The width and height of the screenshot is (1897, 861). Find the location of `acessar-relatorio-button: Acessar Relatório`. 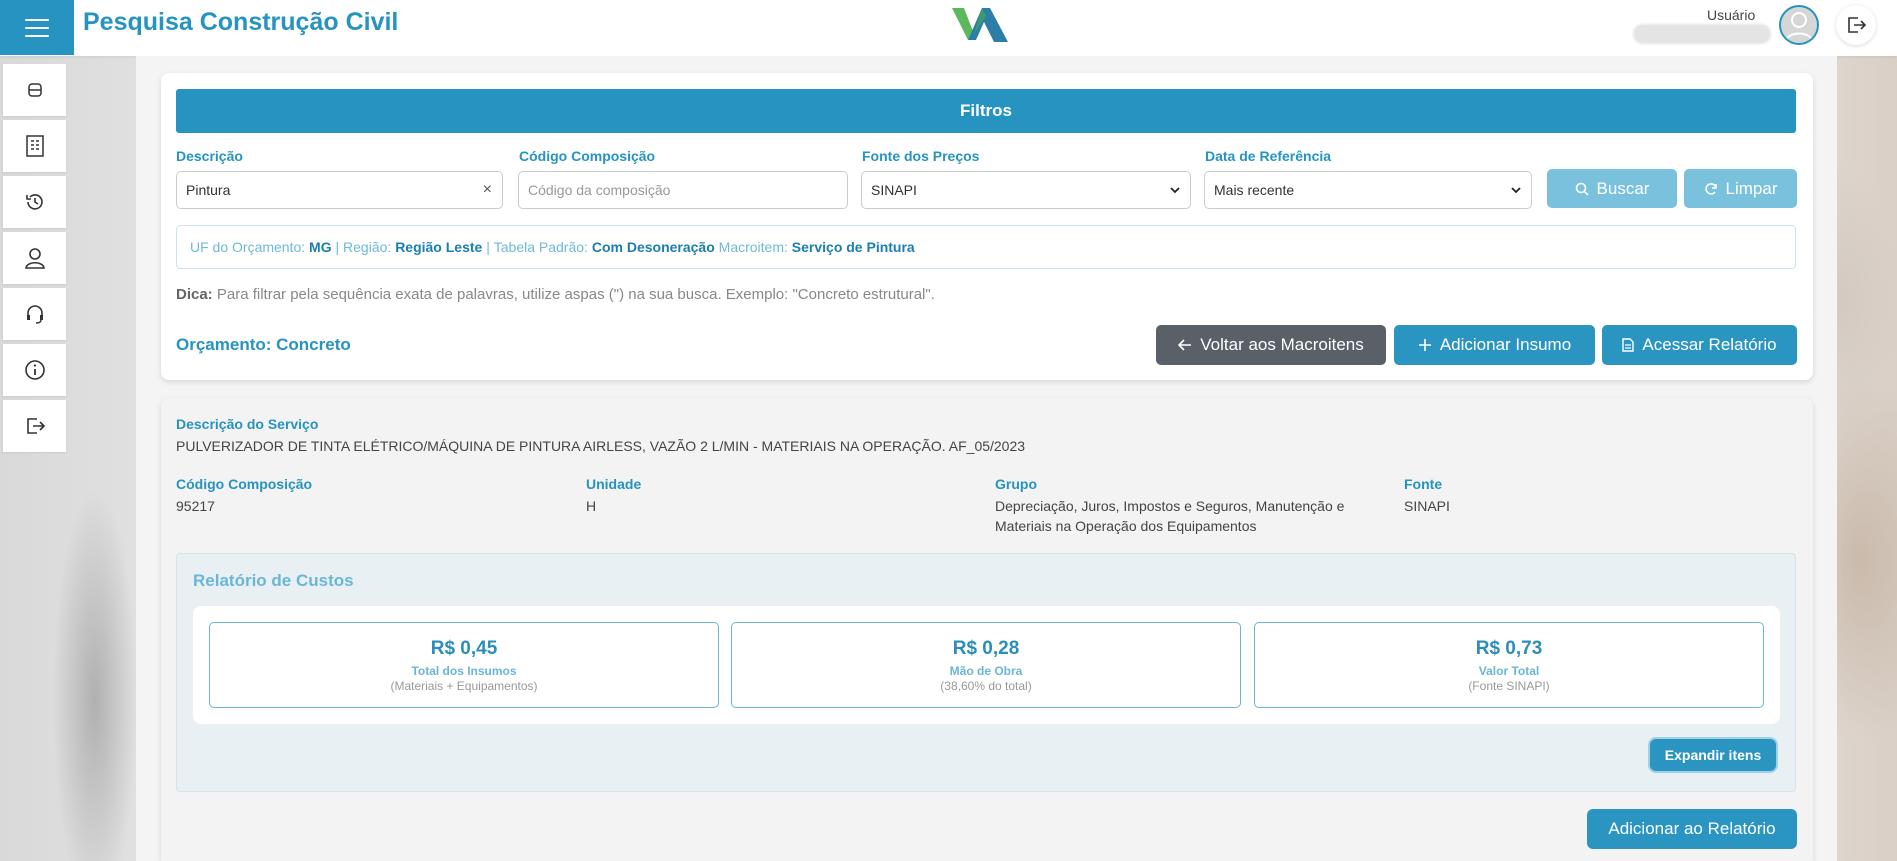

acessar-relatorio-button: Acessar Relatório is located at coordinates (1699, 345).